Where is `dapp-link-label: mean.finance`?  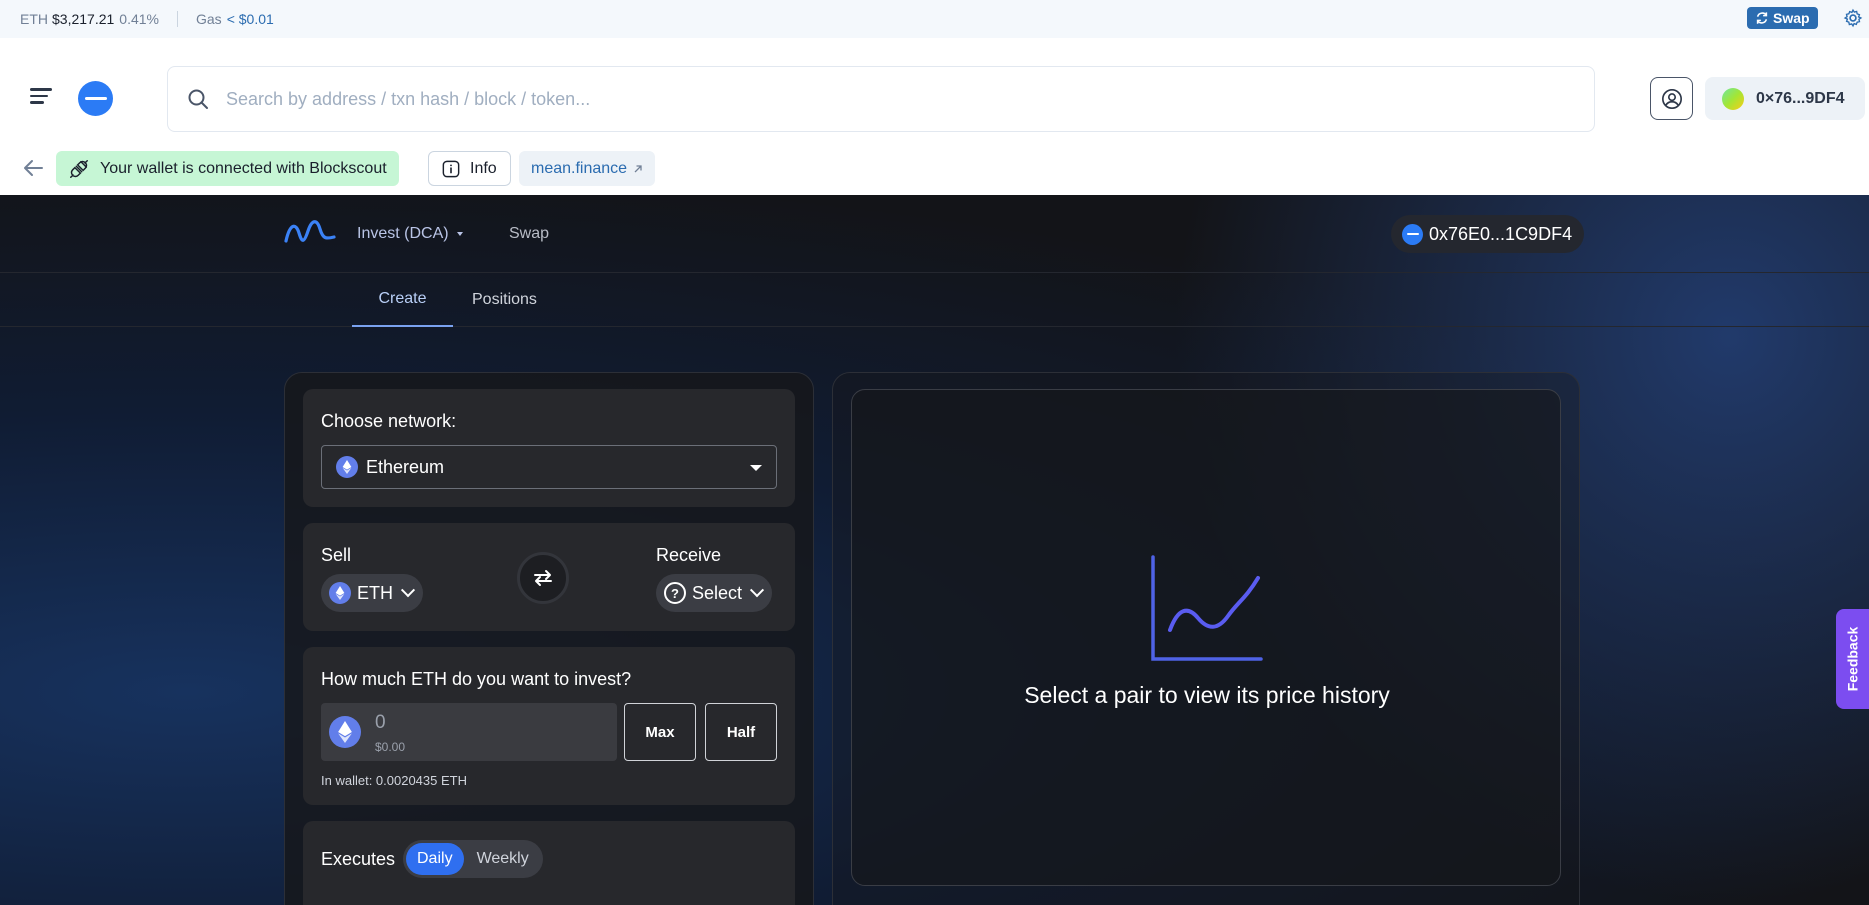 dapp-link-label: mean.finance is located at coordinates (579, 168).